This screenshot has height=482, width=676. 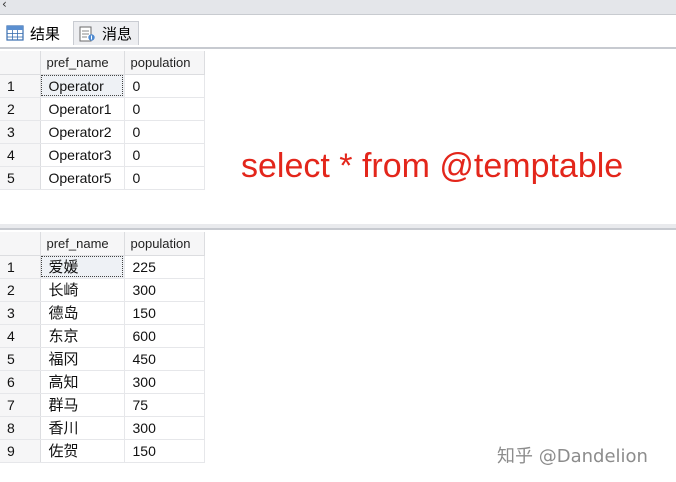 I want to click on cell-pref-name: 德岛, so click(x=82, y=313).